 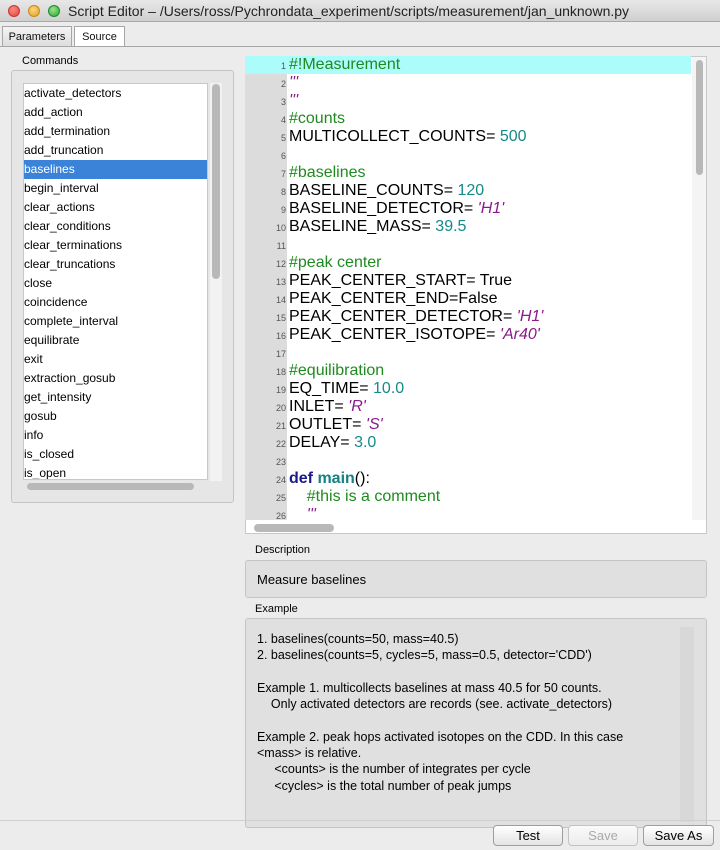 I want to click on code-line: 8 BASELINE_COUNTS= 120, so click(x=468, y=191).